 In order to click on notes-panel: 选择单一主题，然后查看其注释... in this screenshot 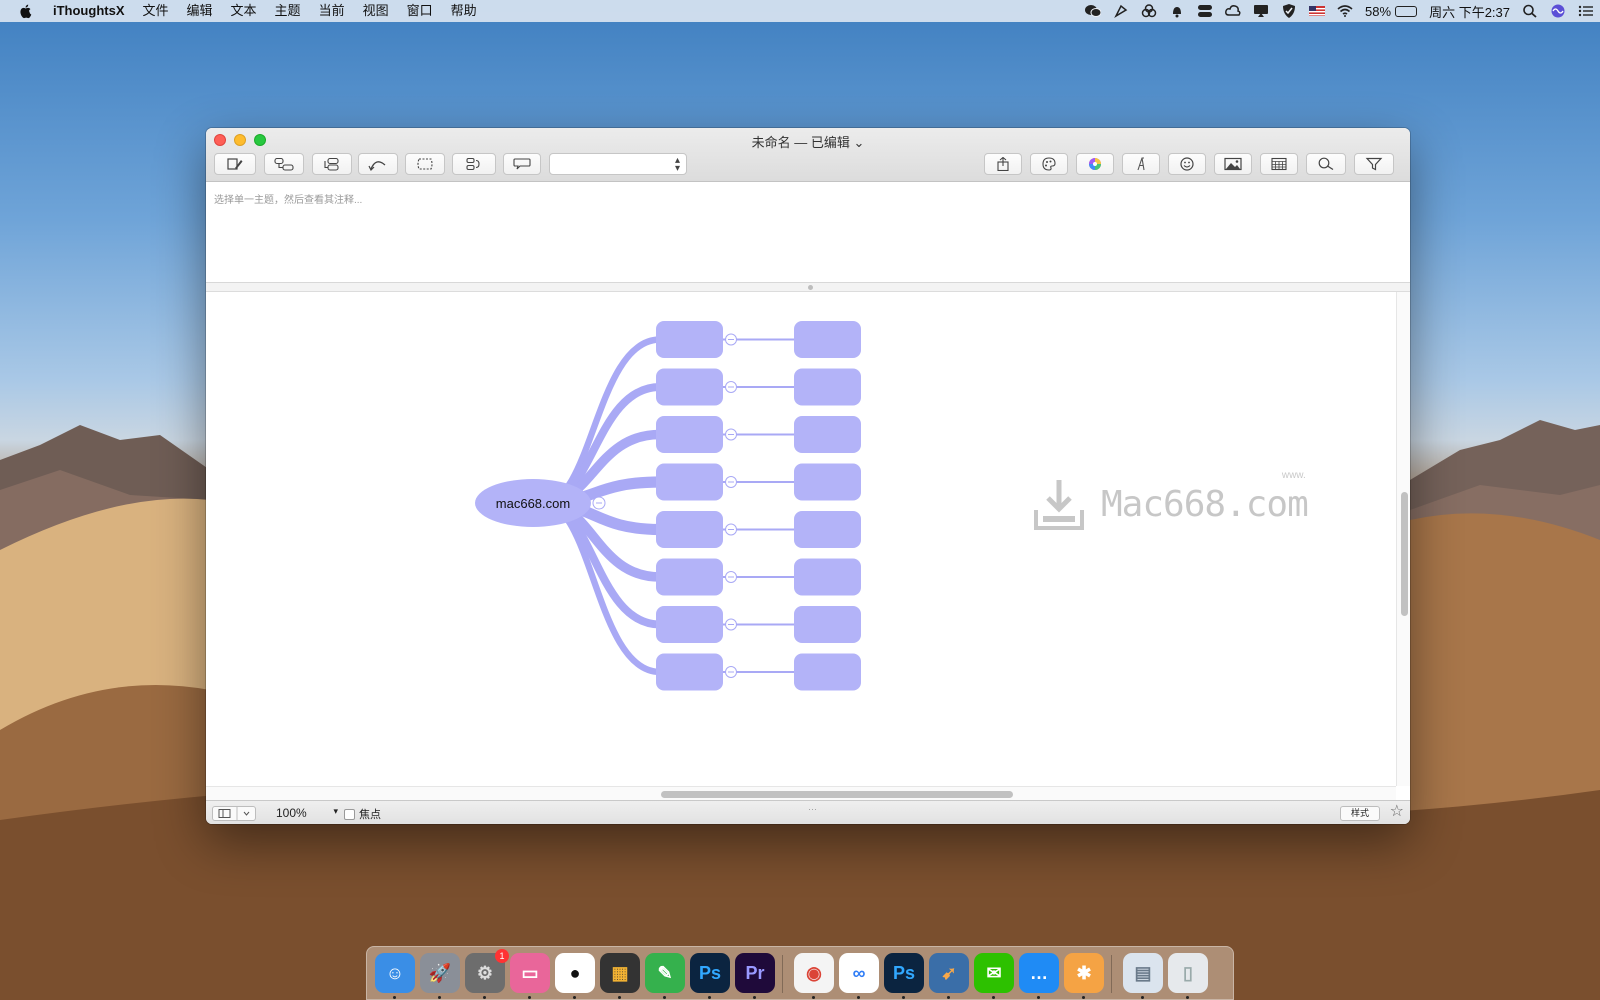, I will do `click(808, 233)`.